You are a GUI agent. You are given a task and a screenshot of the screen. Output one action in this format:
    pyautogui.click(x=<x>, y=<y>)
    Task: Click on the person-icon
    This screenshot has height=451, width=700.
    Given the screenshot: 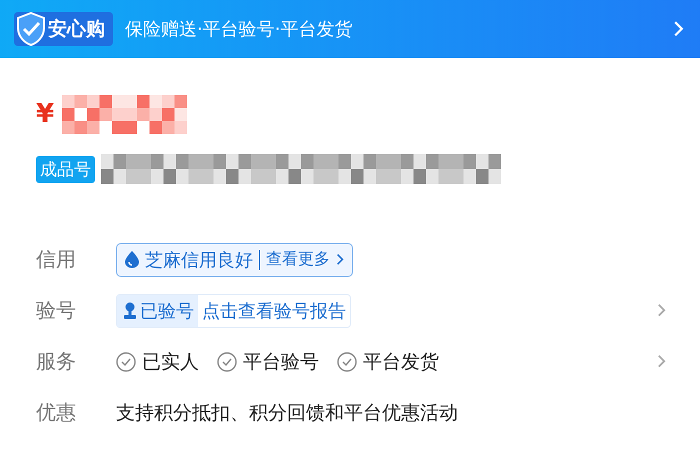 What is the action you would take?
    pyautogui.click(x=130, y=310)
    